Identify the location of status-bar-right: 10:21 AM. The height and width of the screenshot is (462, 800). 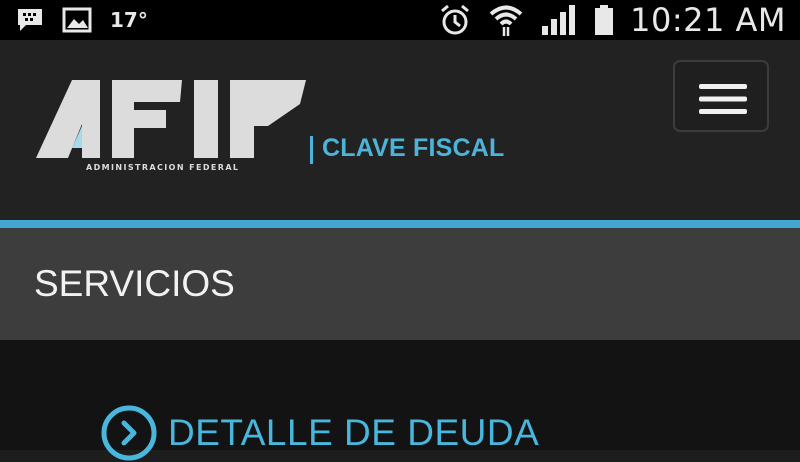
(612, 20).